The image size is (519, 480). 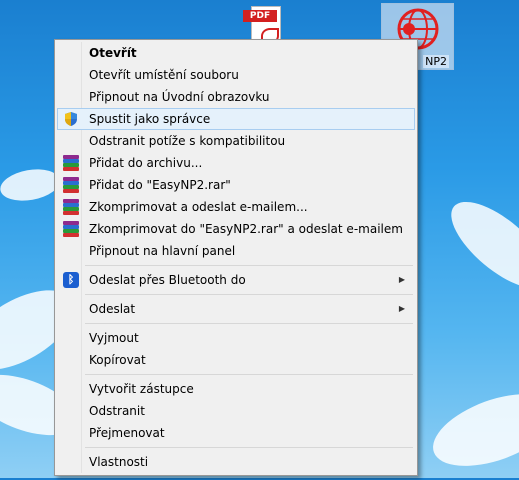 I want to click on menu-item-label: Připnout na hlavní panel, so click(x=162, y=251).